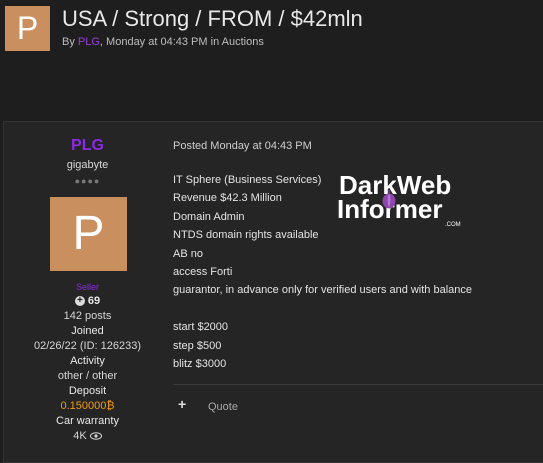 The height and width of the screenshot is (463, 543). I want to click on quote-button: Quote, so click(223, 407).